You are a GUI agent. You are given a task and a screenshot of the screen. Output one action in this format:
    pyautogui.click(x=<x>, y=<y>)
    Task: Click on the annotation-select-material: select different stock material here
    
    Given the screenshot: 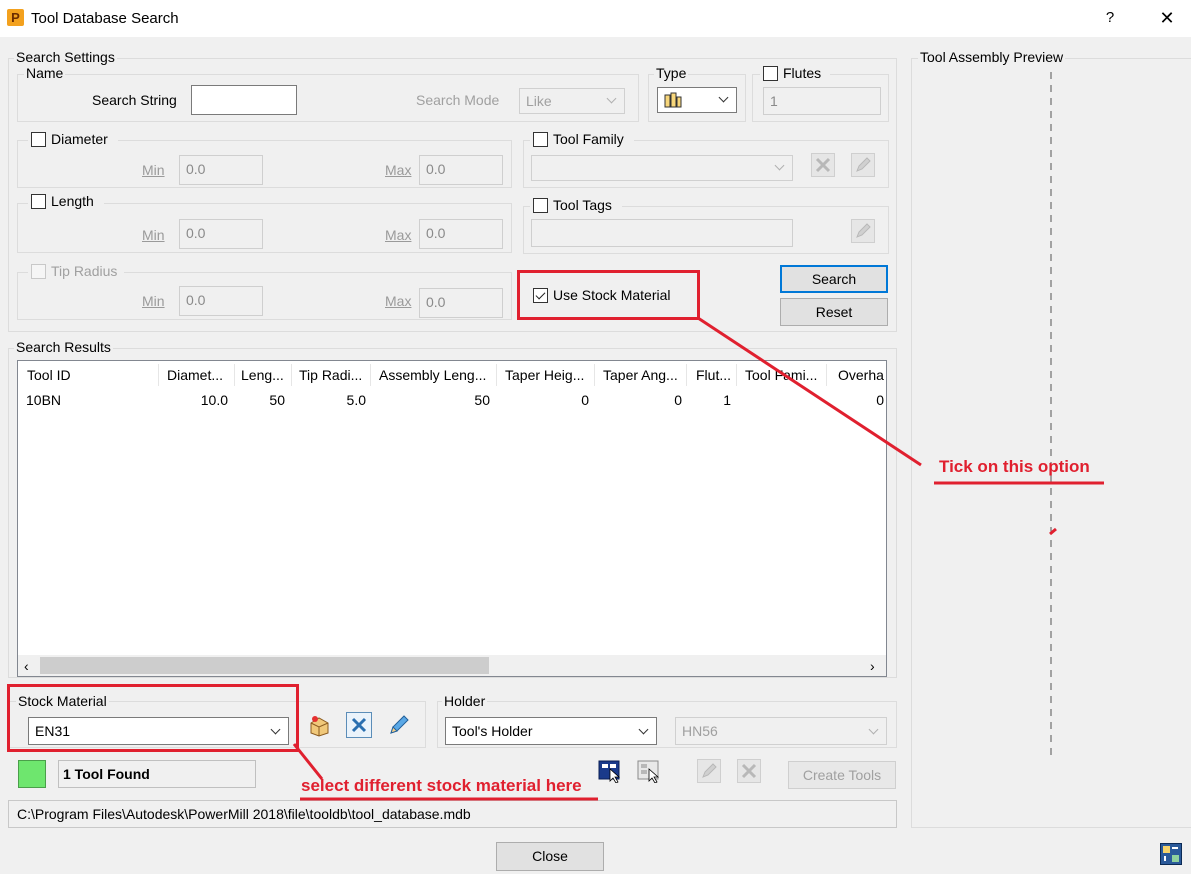 What is the action you would take?
    pyautogui.click(x=441, y=785)
    